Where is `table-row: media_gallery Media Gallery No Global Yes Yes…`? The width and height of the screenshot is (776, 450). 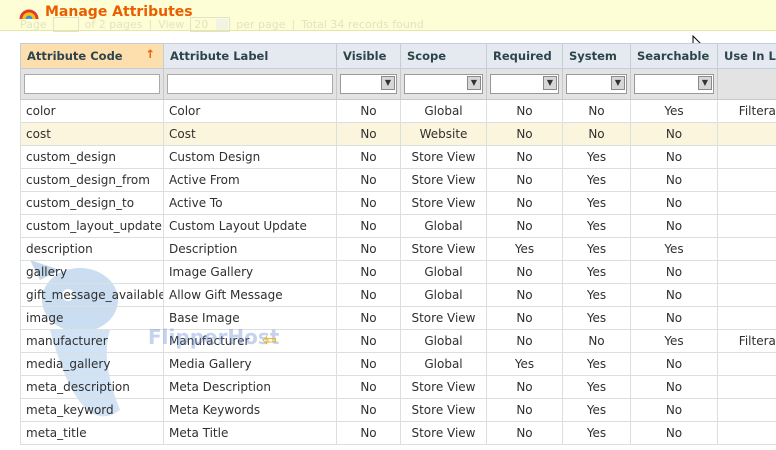
table-row: media_gallery Media Gallery No Global Yes Yes… is located at coordinates (398, 364).